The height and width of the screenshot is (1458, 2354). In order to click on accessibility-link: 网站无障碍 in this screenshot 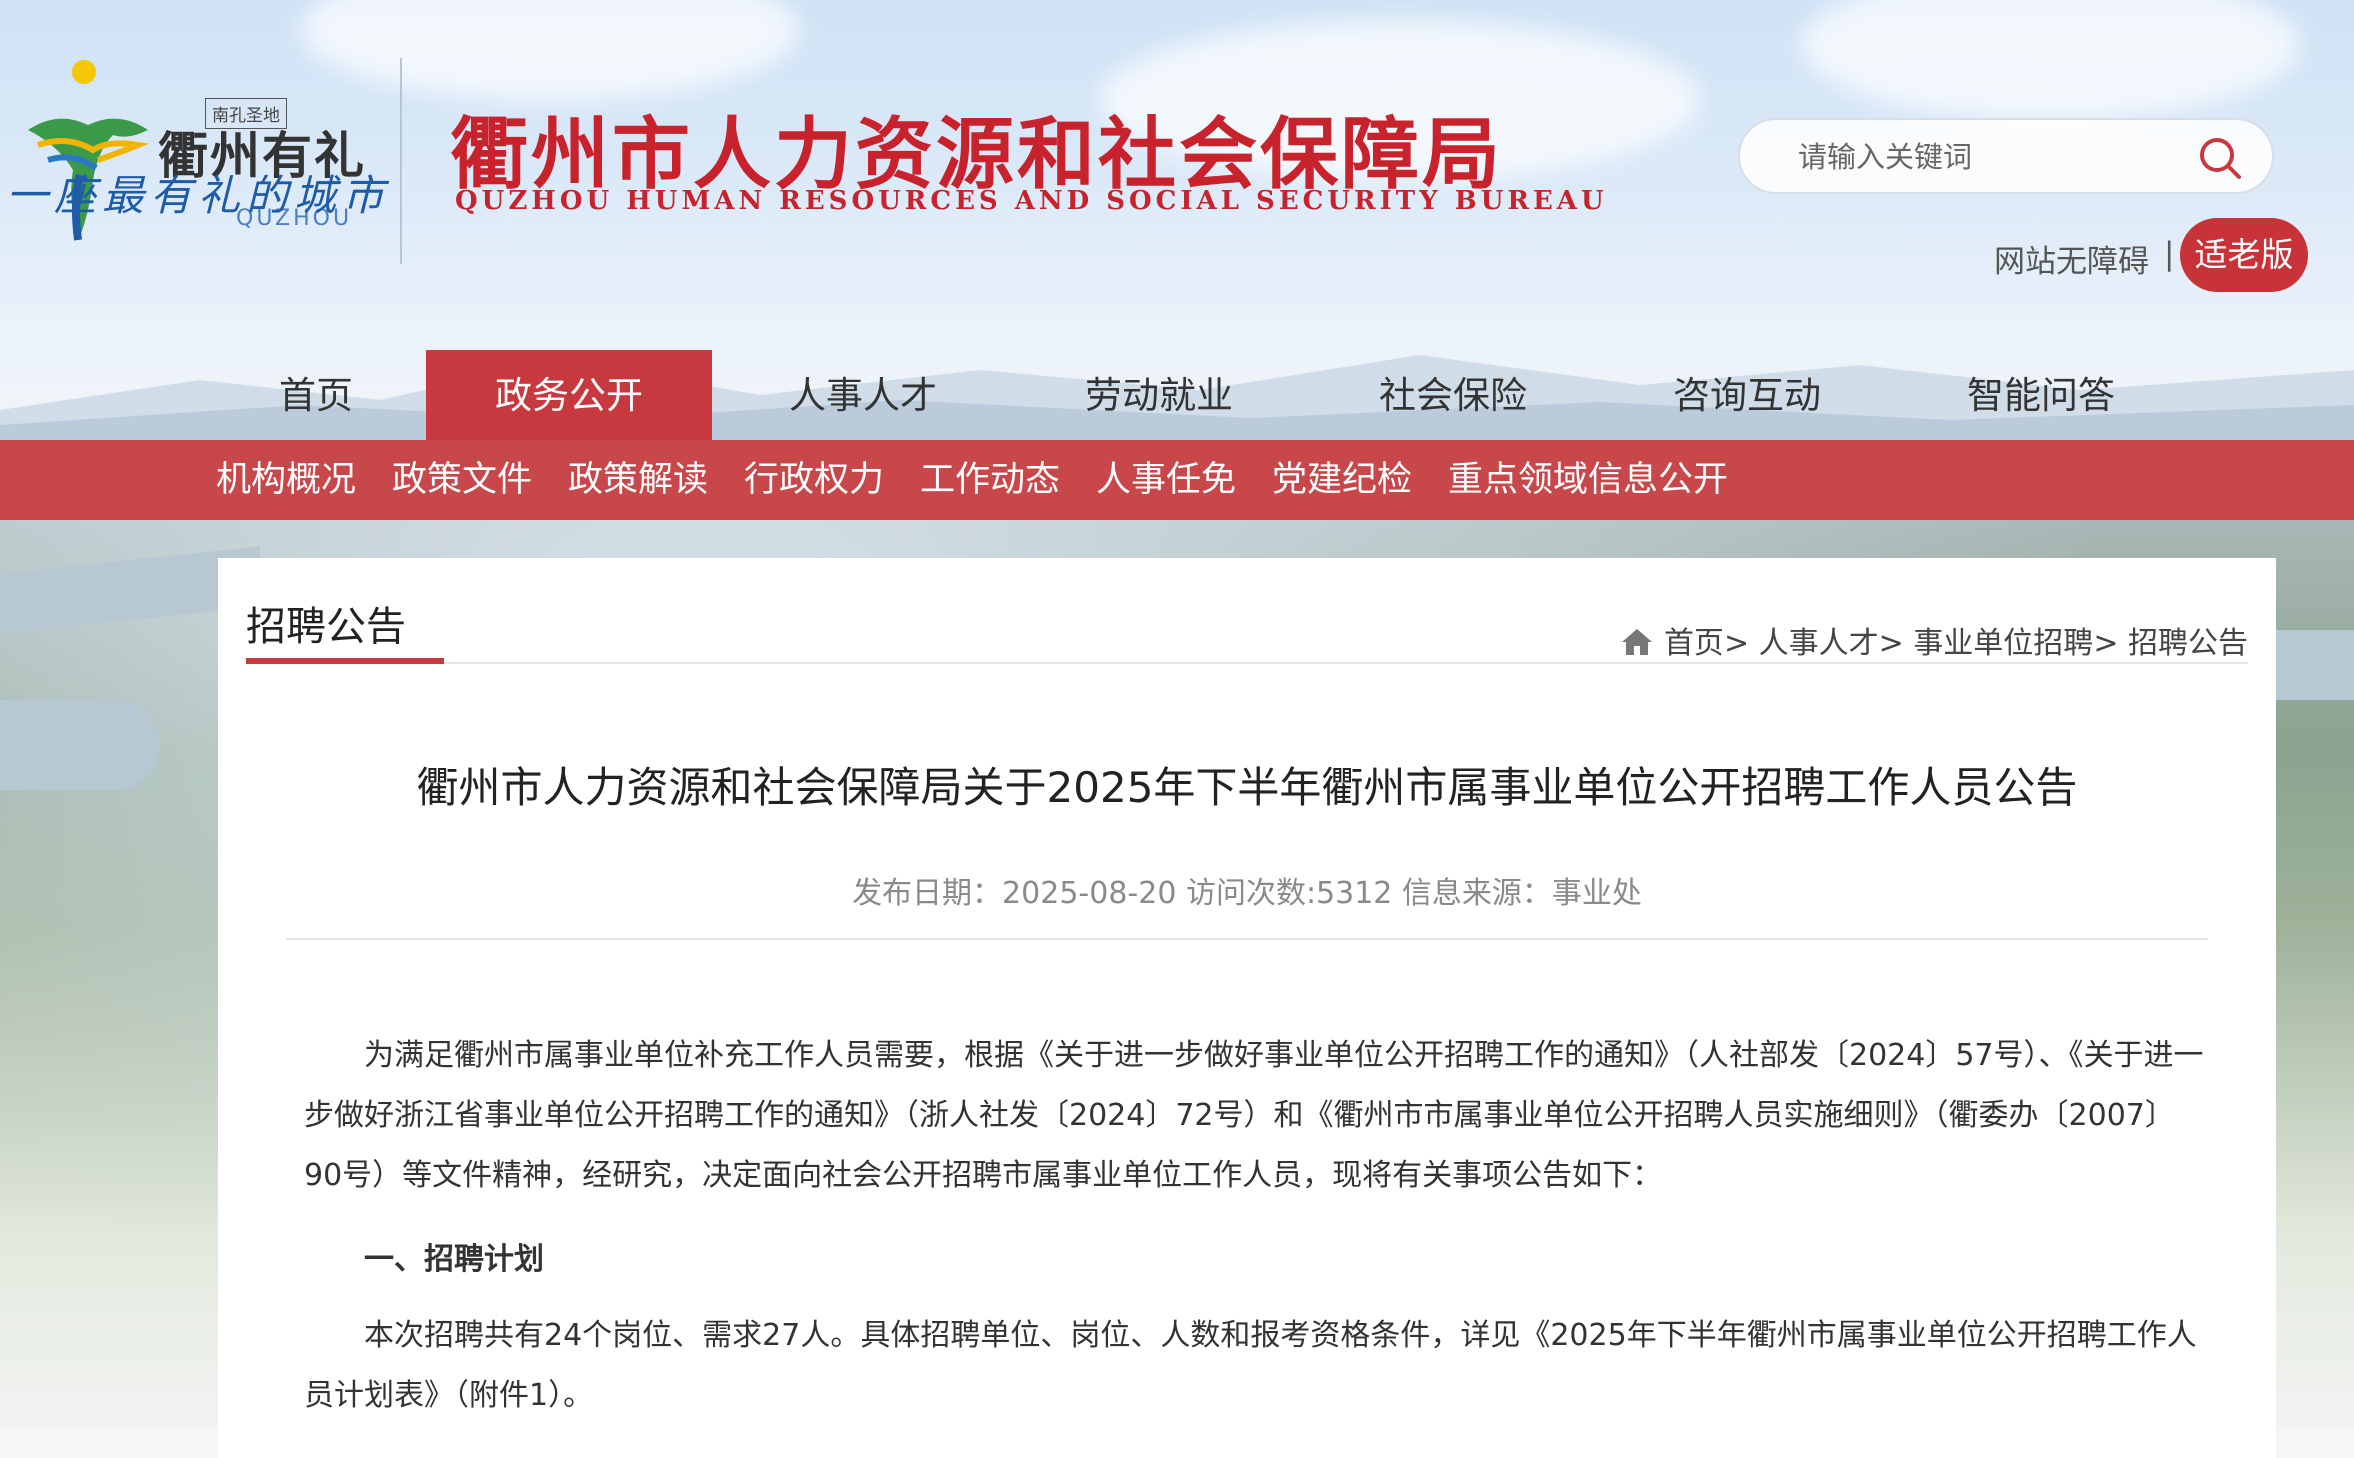, I will do `click(2071, 258)`.